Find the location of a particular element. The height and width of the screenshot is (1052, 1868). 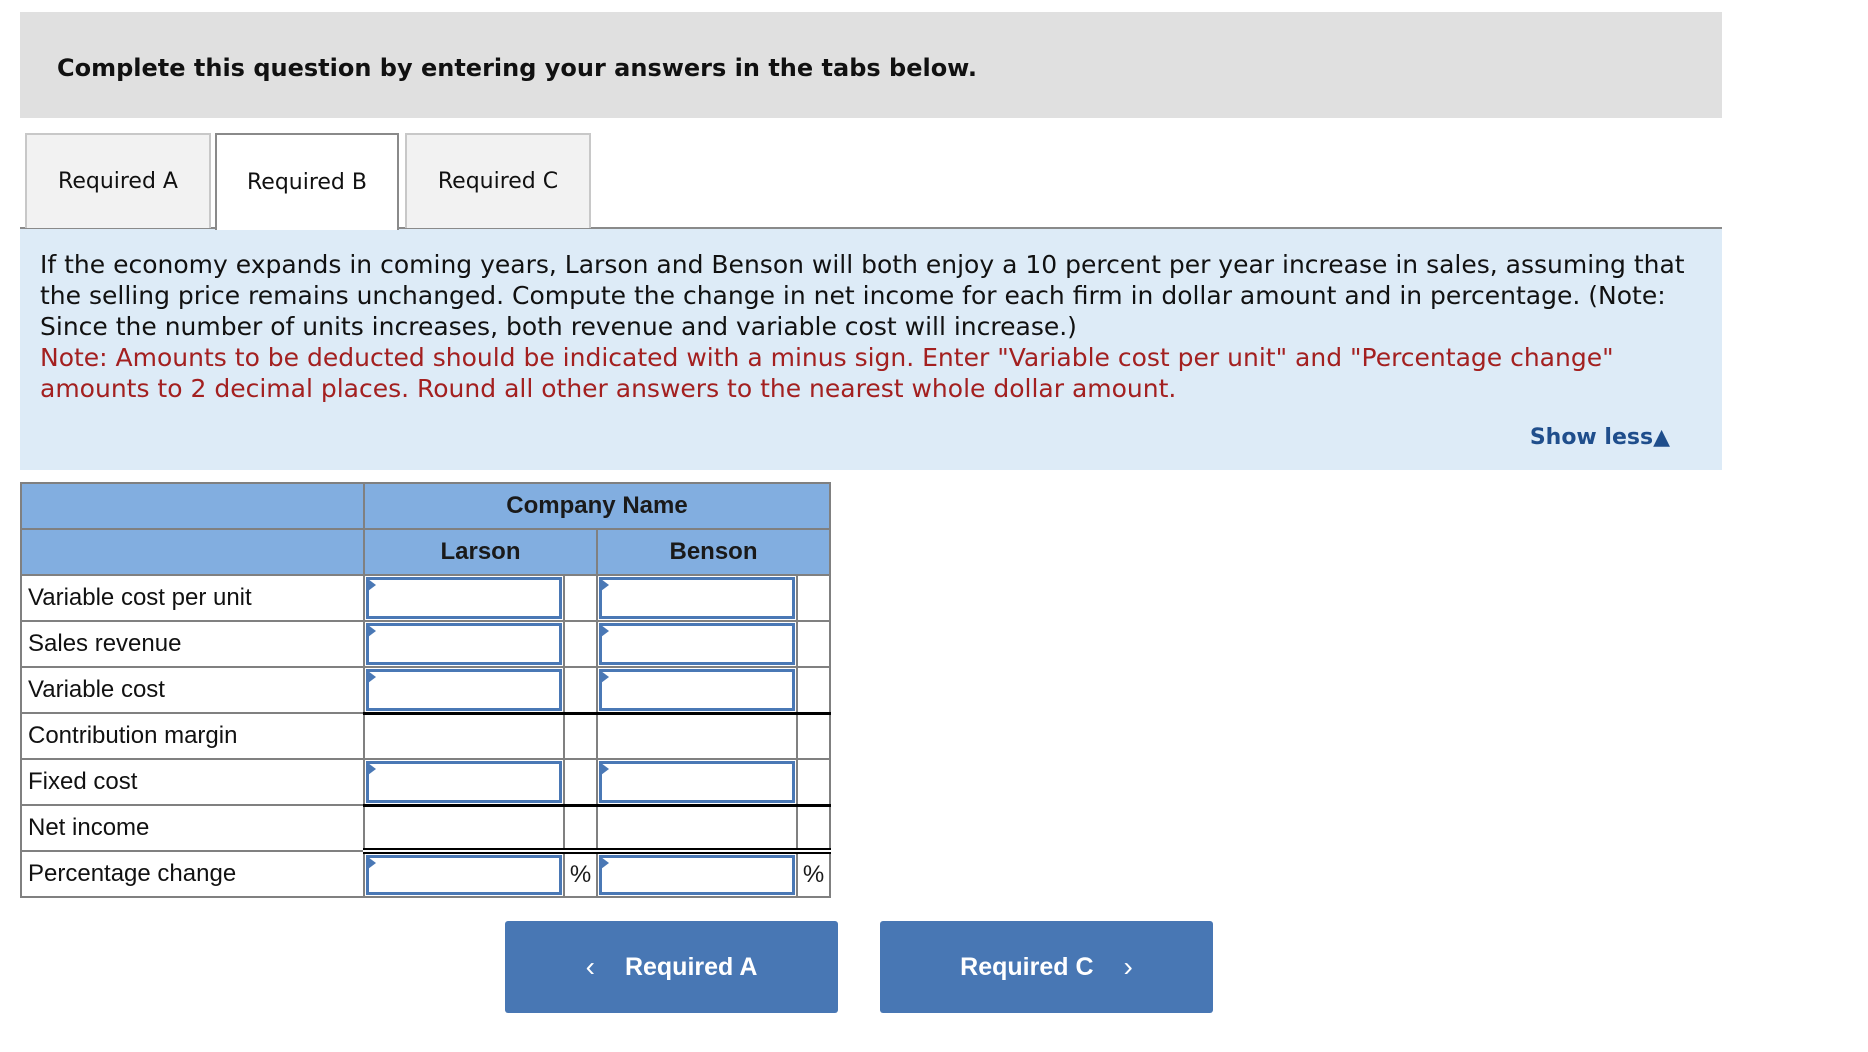

table-row: Sales revenue is located at coordinates (425, 644).